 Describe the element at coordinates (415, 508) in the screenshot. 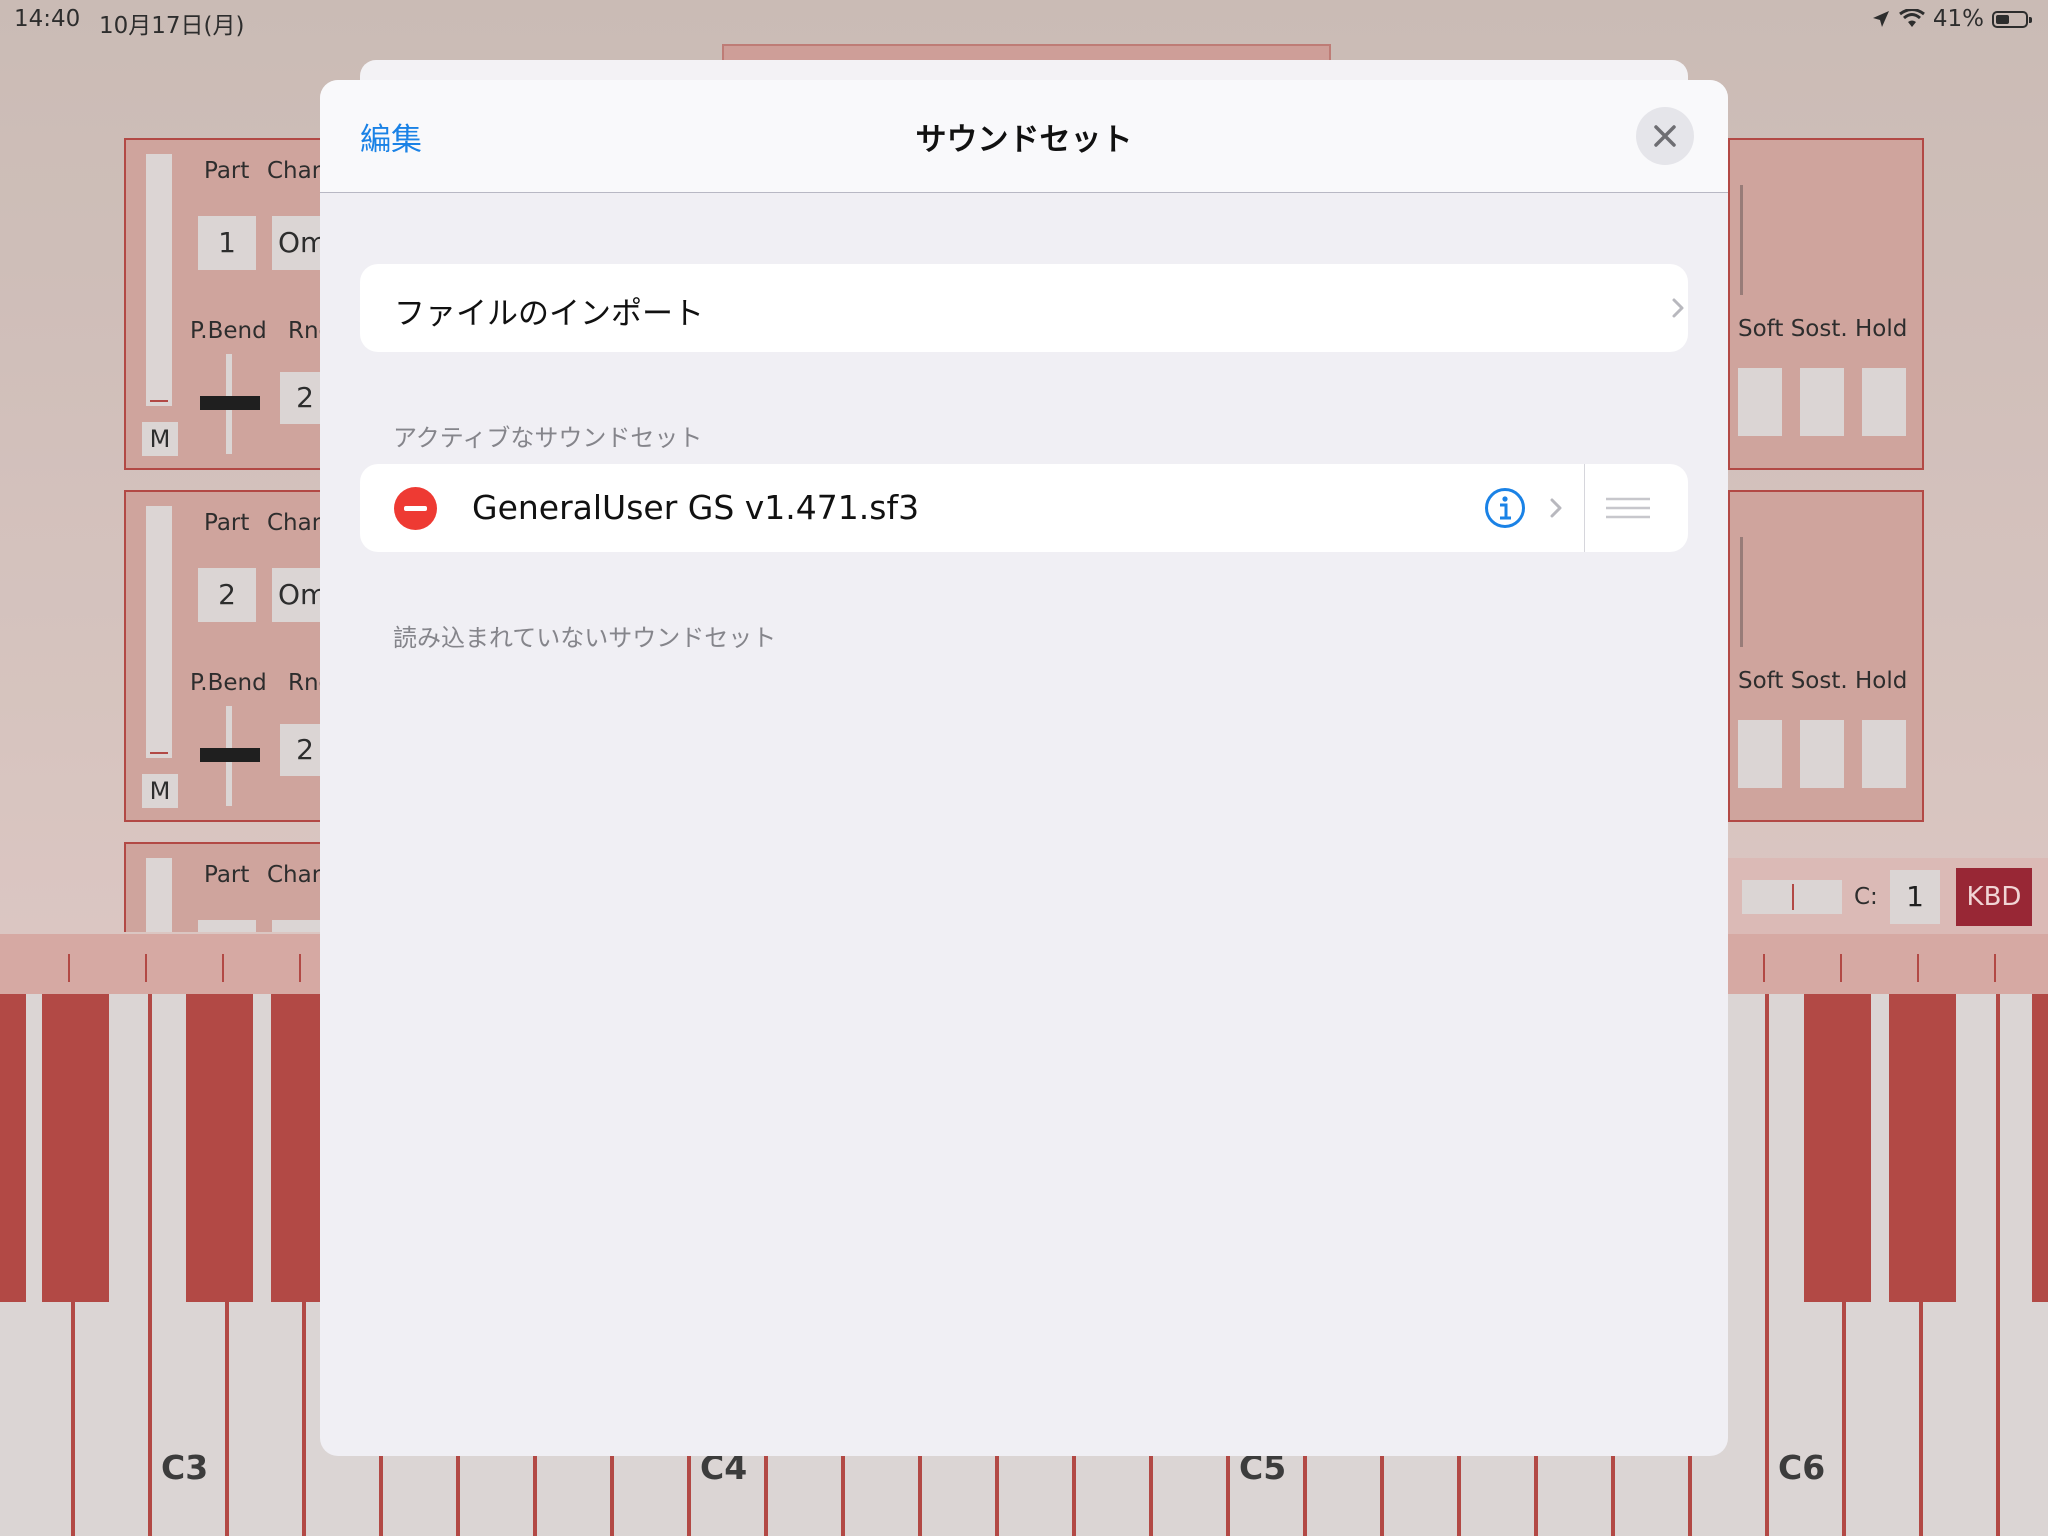

I see `delete-minus-icon` at that location.